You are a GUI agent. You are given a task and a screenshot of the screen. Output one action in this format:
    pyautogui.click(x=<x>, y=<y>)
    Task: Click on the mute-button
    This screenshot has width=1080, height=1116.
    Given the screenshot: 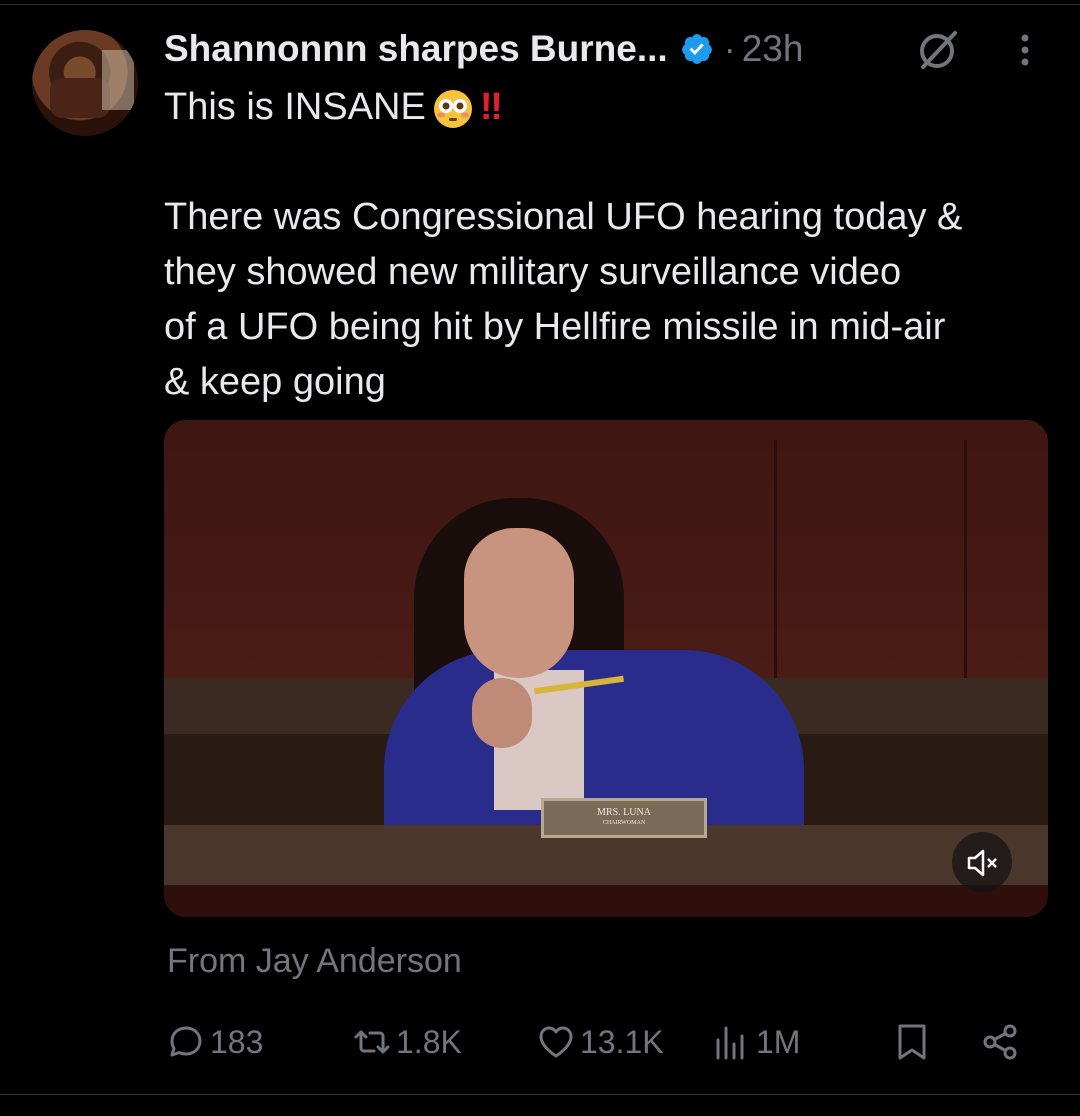 What is the action you would take?
    pyautogui.click(x=982, y=862)
    